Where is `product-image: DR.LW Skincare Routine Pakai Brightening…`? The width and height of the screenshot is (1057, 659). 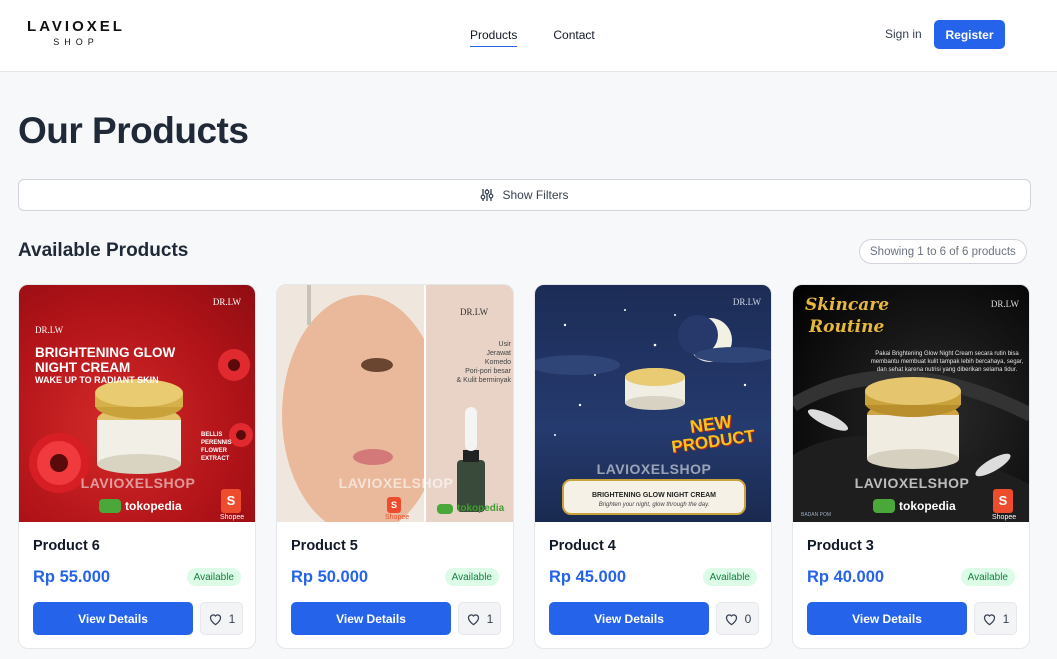
product-image: DR.LW Skincare Routine Pakai Brightening… is located at coordinates (911, 403).